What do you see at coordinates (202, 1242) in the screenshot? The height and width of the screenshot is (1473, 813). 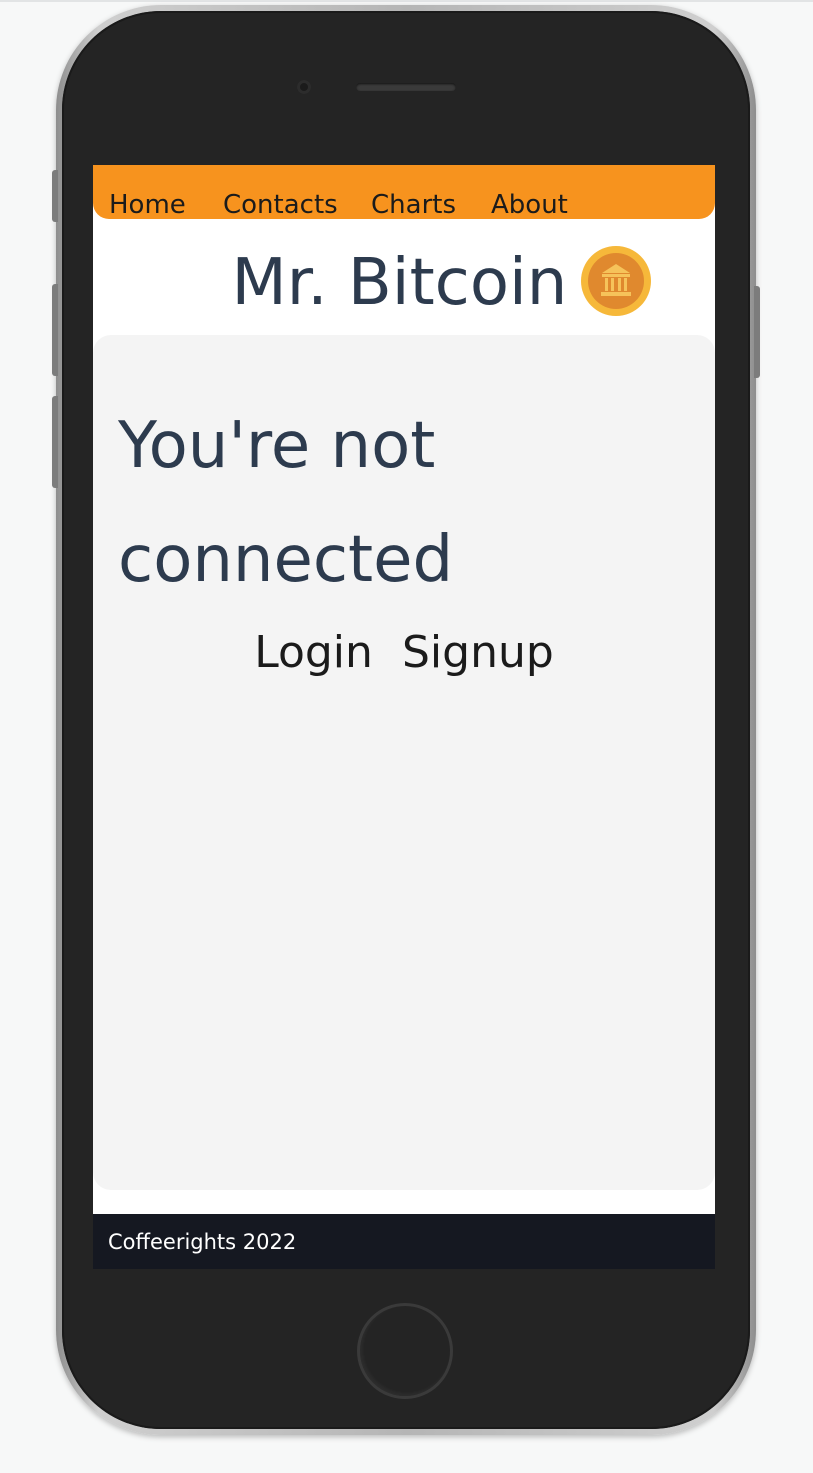 I see `footer-copyright: Coffeerights 2022` at bounding box center [202, 1242].